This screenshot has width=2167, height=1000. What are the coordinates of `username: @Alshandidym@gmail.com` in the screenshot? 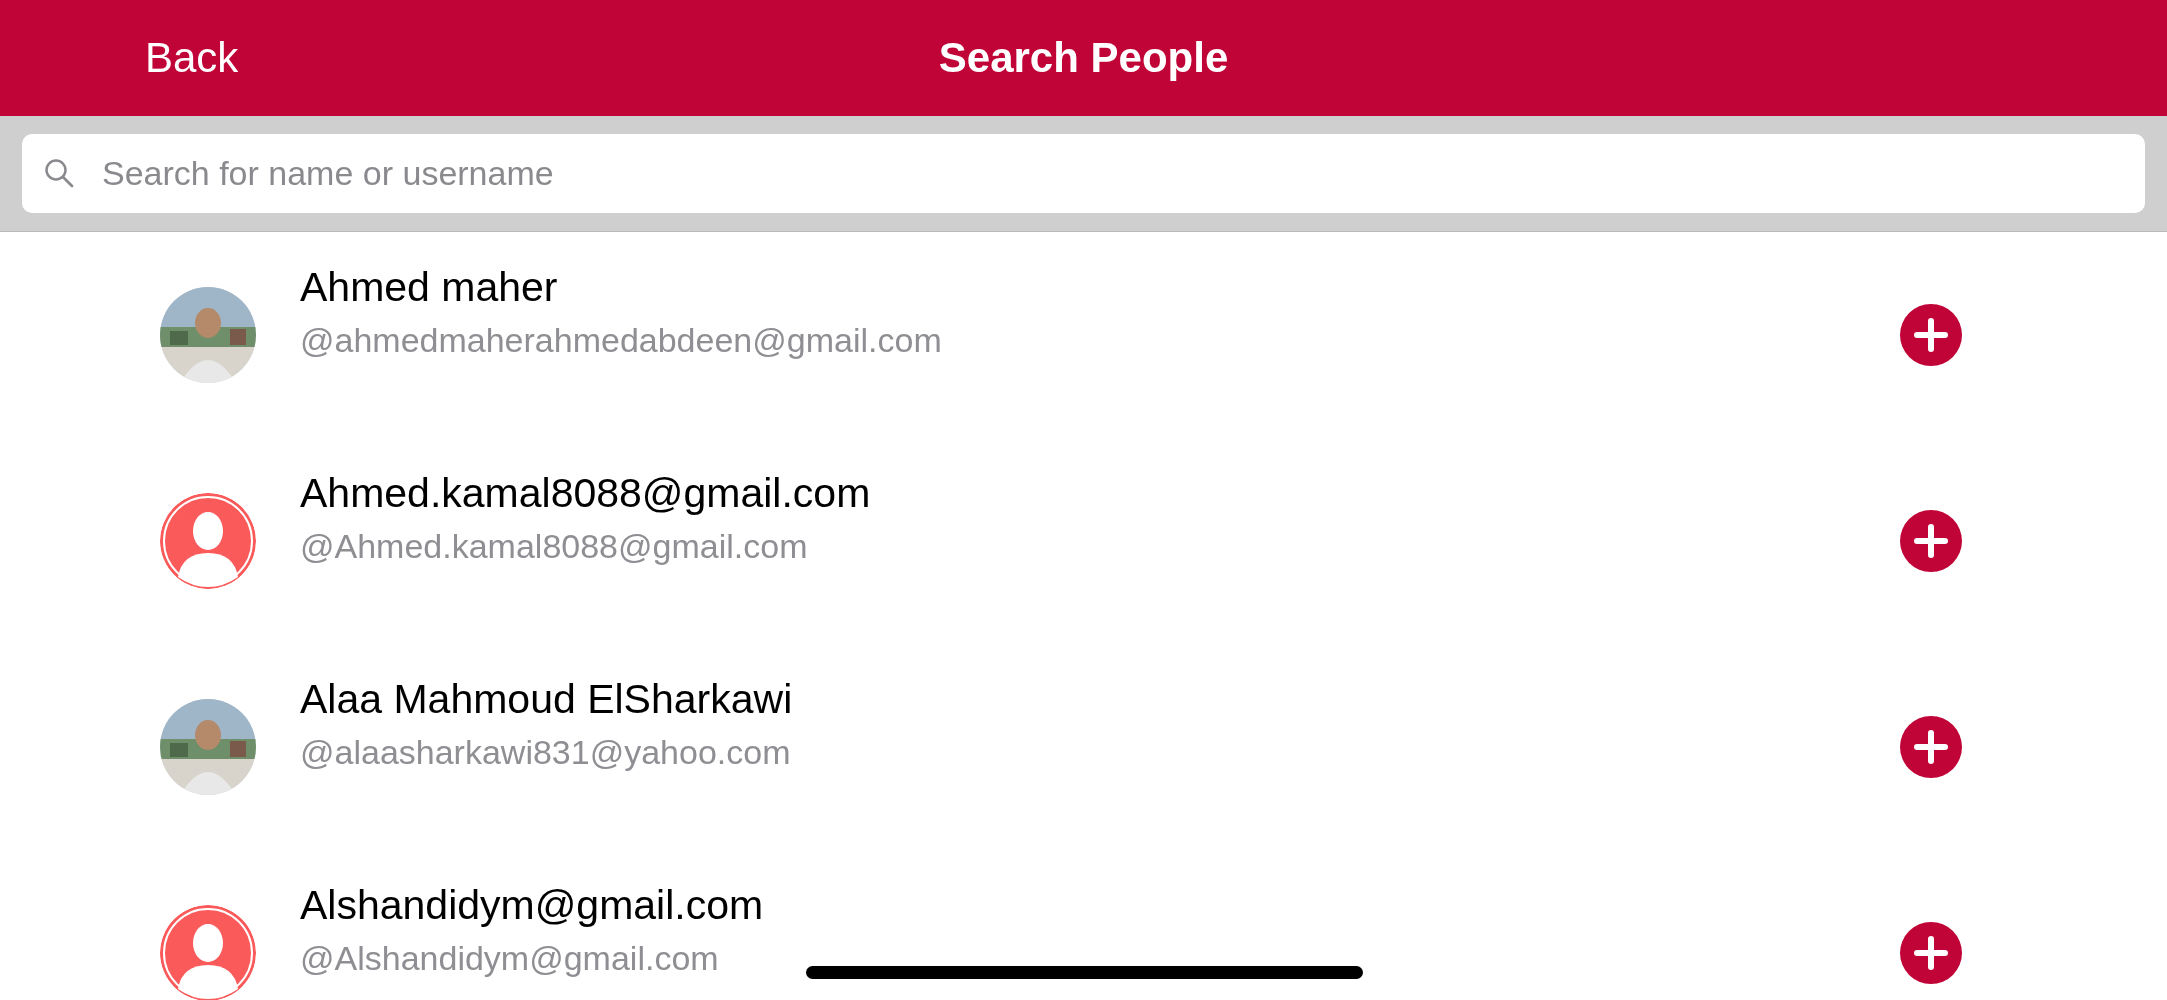 It's located at (509, 958).